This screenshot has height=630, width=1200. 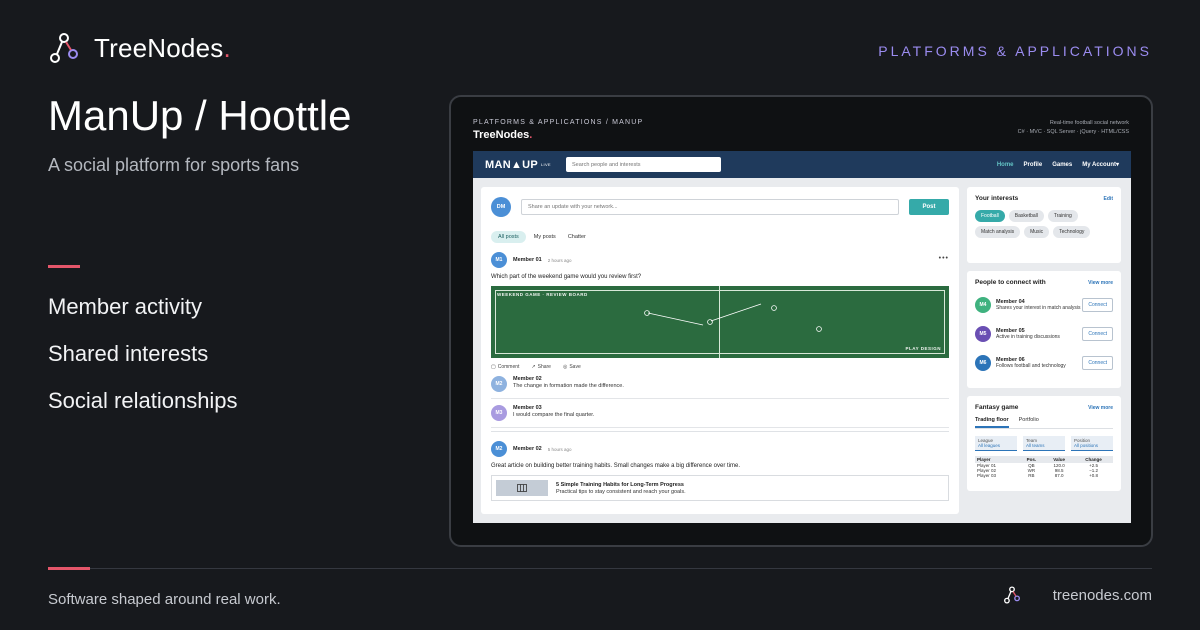 I want to click on interest-chip: Technology, so click(x=1072, y=232).